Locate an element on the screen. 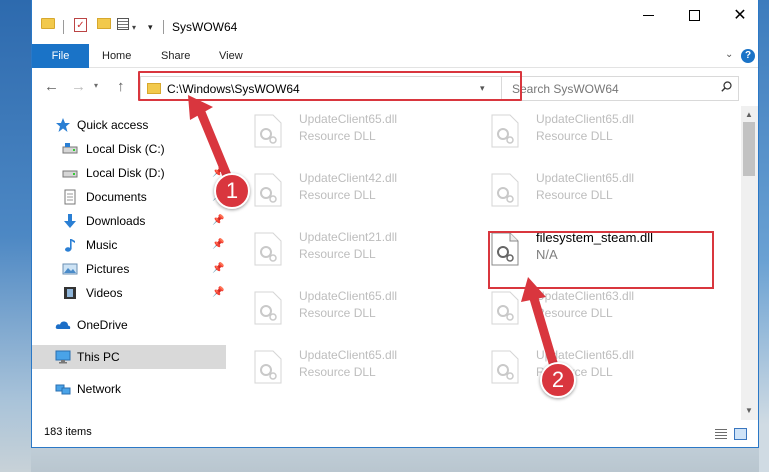 This screenshot has width=769, height=472. file-item-filesystem-steam: filesystem_steam.dll N/A is located at coordinates (583, 250).